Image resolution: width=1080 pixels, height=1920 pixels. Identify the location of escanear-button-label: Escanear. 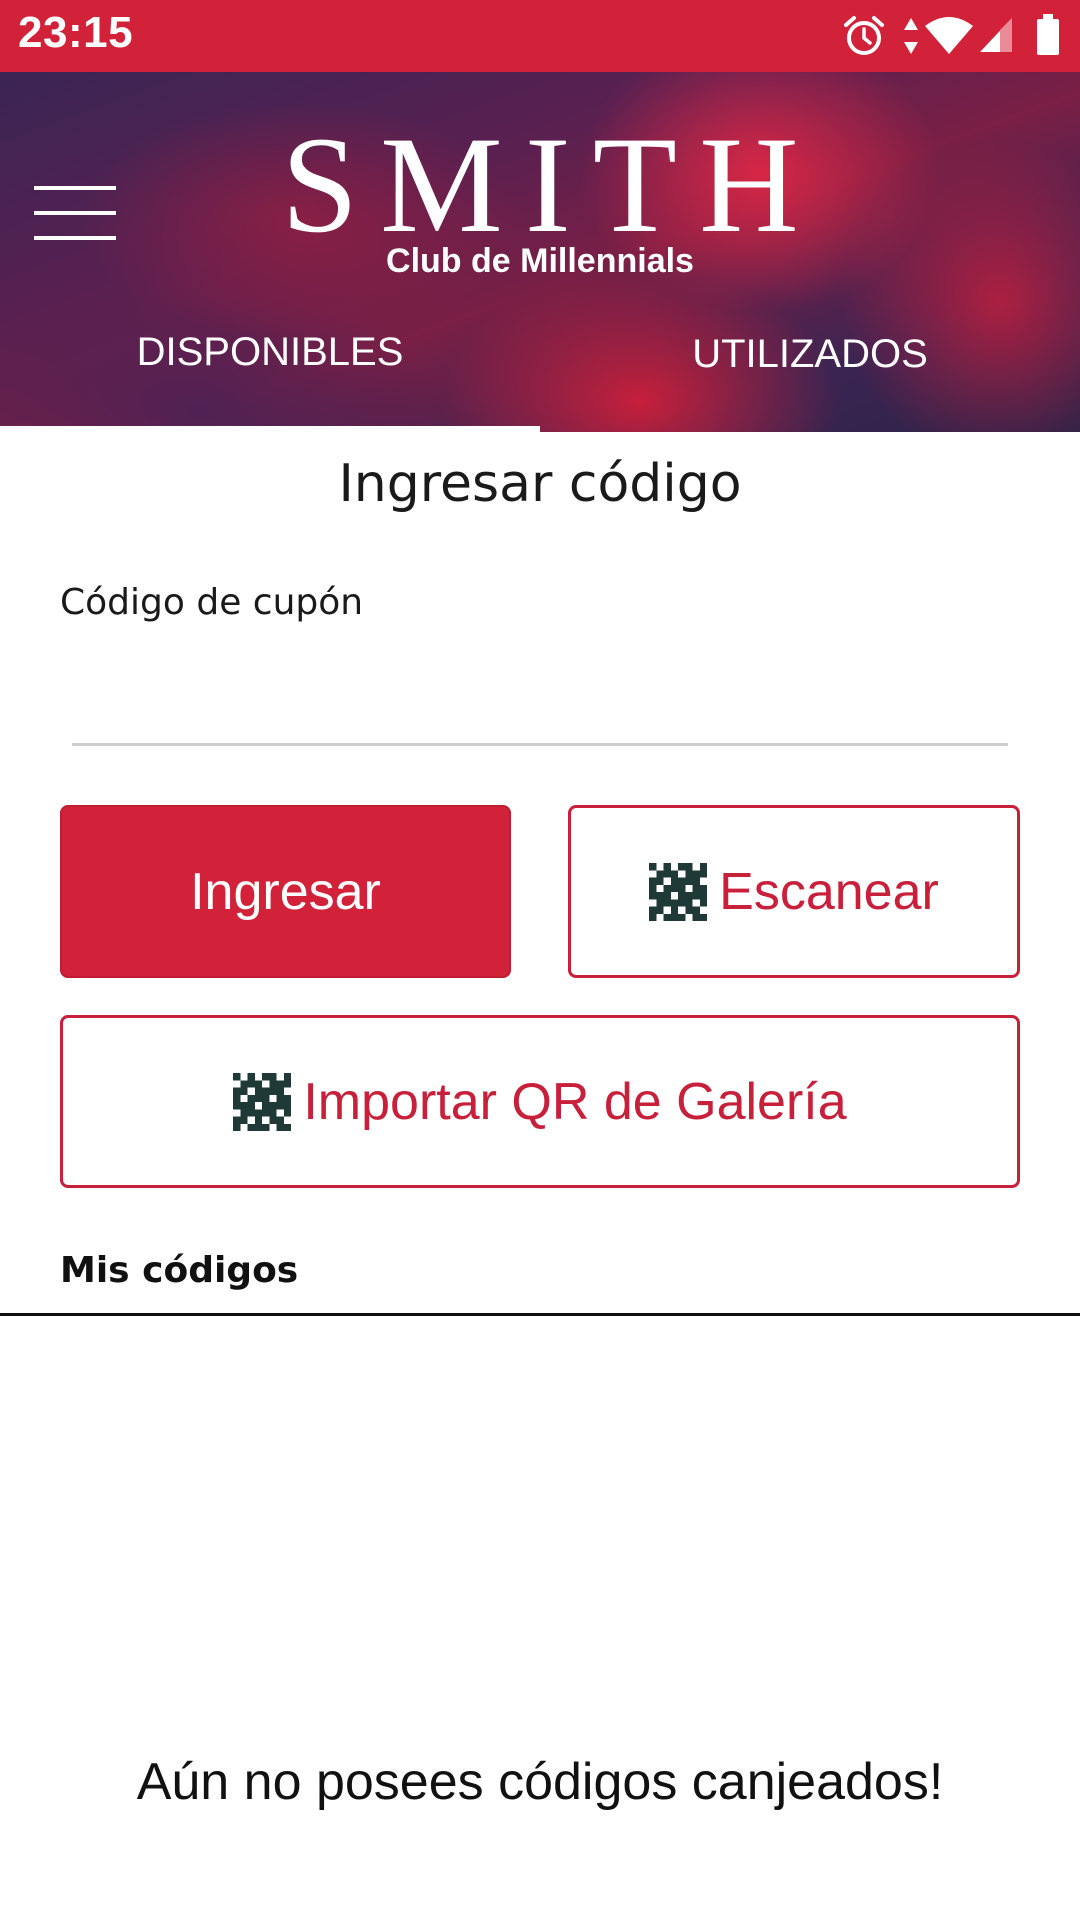
(829, 891).